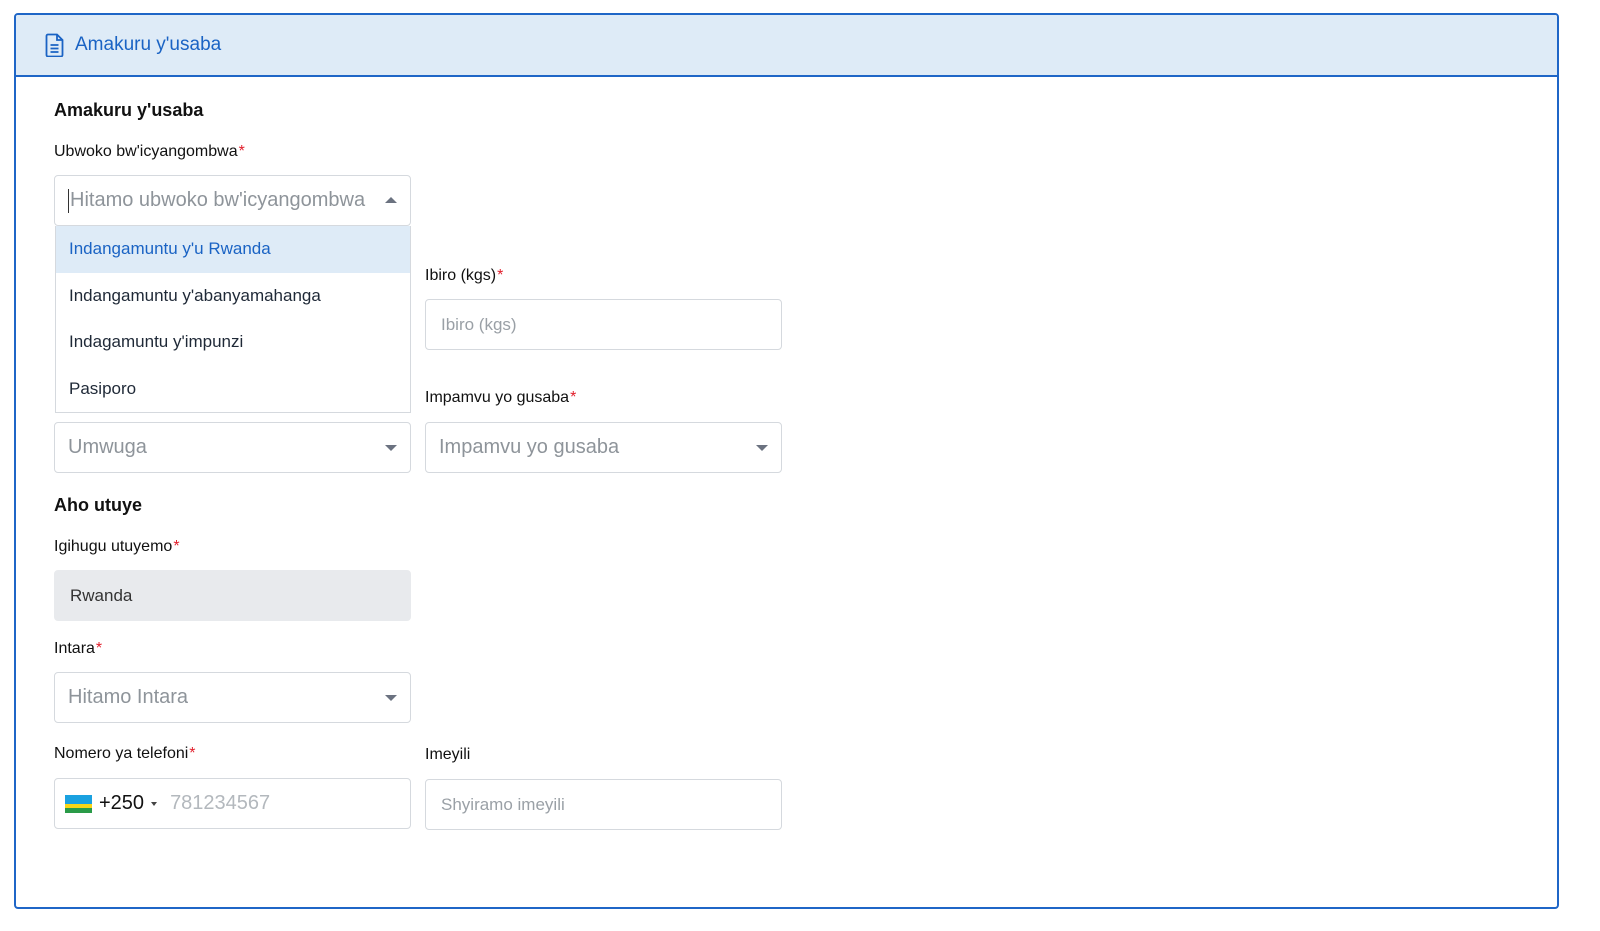 The height and width of the screenshot is (931, 1600). What do you see at coordinates (78, 648) in the screenshot?
I see `province-label: Intara*` at bounding box center [78, 648].